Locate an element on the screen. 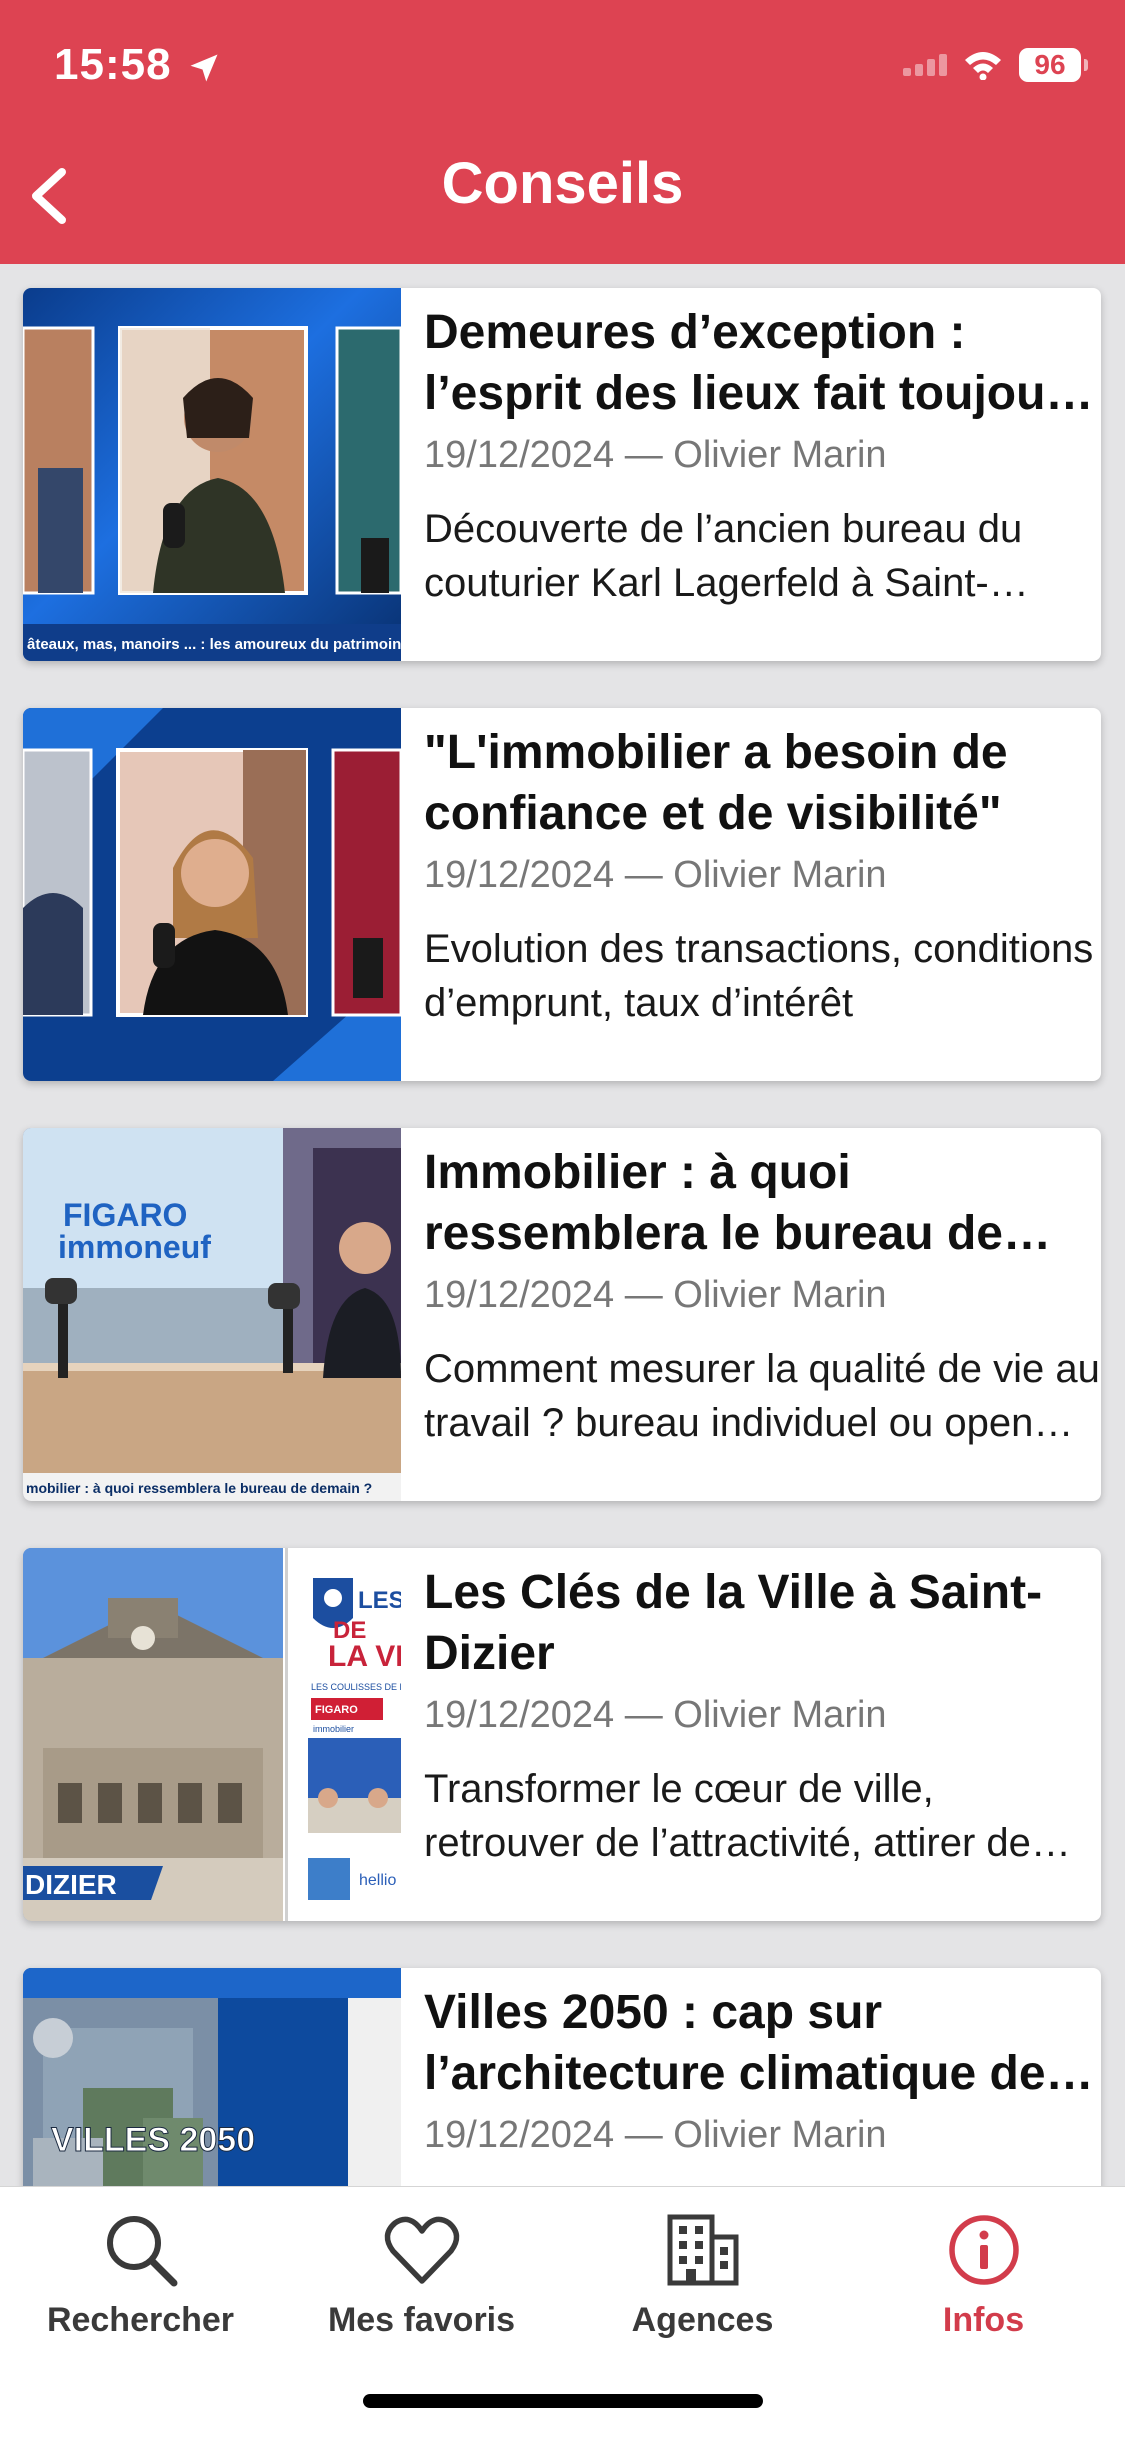  thumb-partner: hellio is located at coordinates (377, 1880).